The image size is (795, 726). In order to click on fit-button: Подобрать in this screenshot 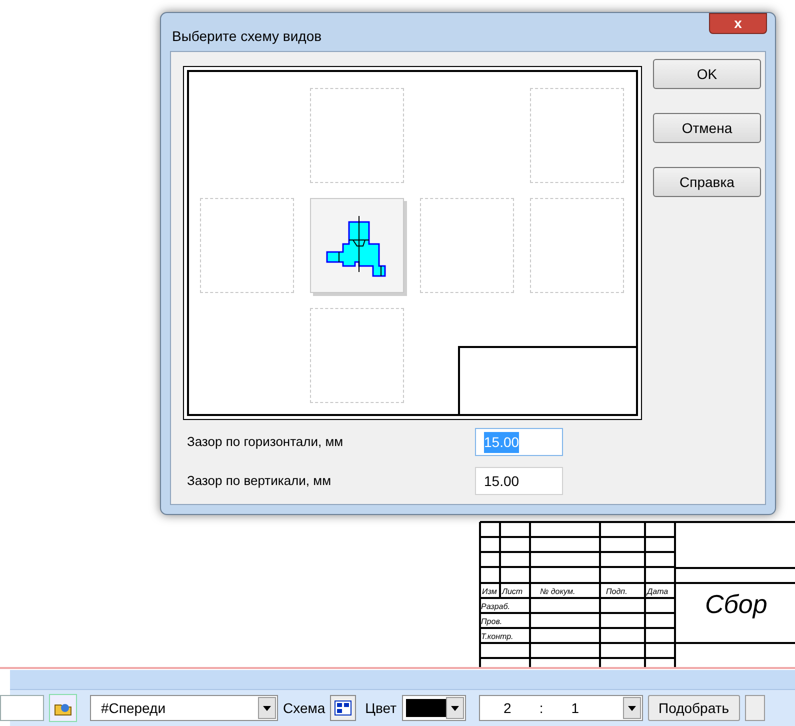, I will do `click(694, 708)`.